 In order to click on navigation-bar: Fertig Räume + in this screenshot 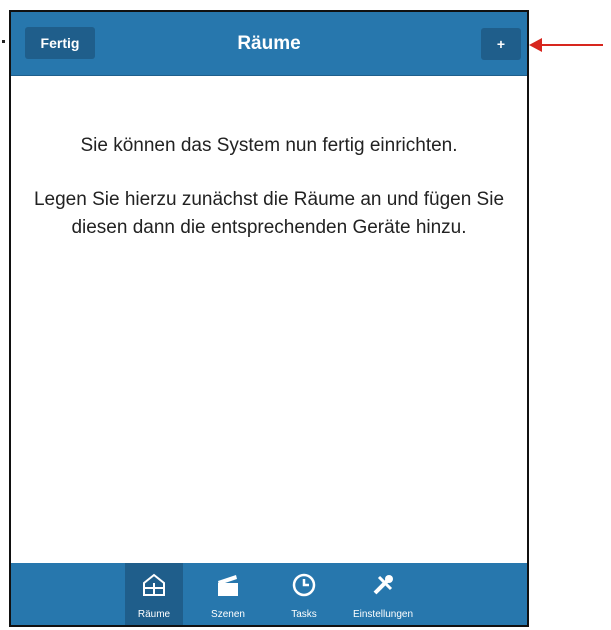, I will do `click(269, 44)`.